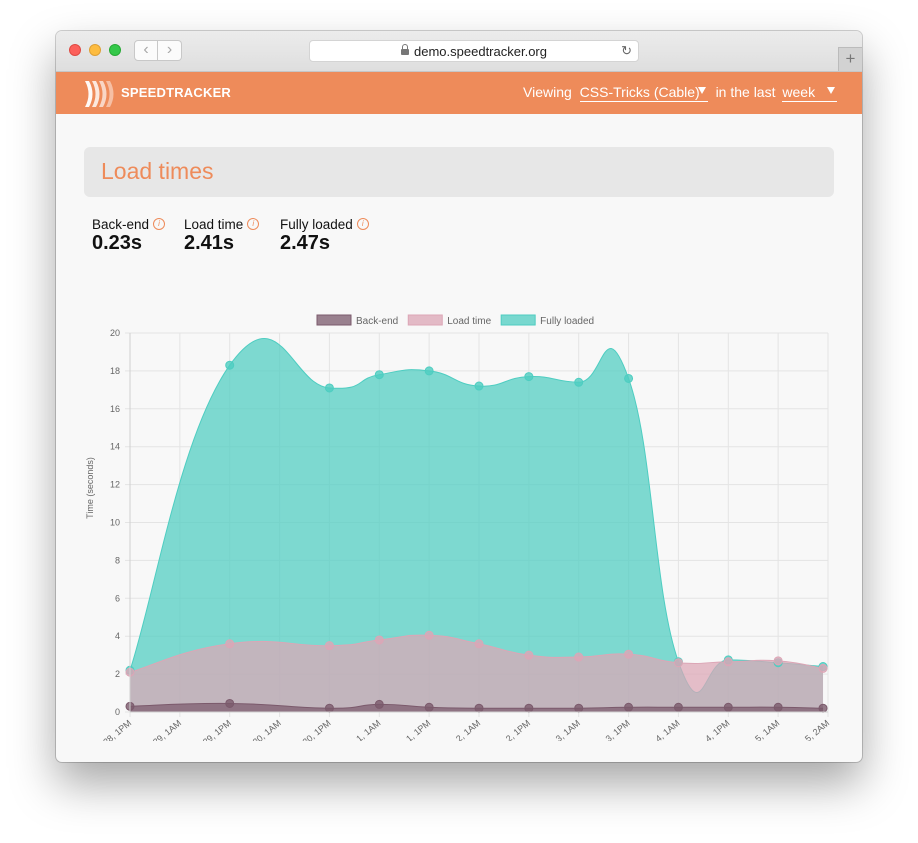 The width and height of the screenshot is (918, 843). What do you see at coordinates (799, 92) in the screenshot?
I see `period-select-value: week` at bounding box center [799, 92].